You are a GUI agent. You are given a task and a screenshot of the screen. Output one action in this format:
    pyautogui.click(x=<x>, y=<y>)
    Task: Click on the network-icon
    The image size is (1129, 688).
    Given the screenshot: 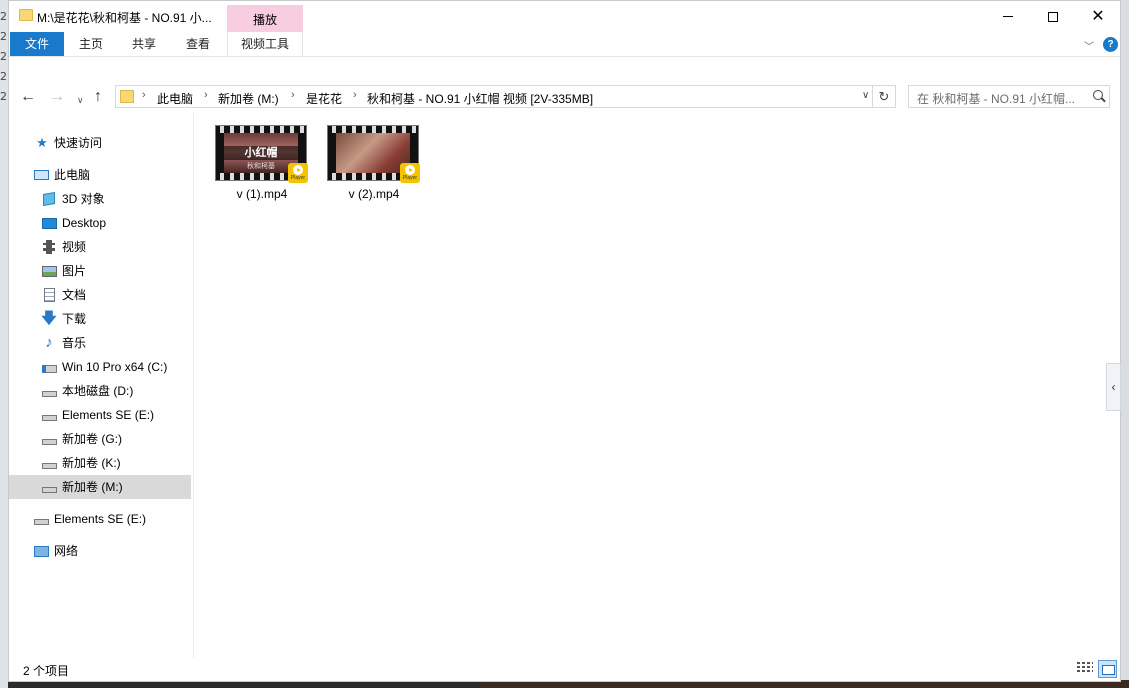 What is the action you would take?
    pyautogui.click(x=41, y=551)
    